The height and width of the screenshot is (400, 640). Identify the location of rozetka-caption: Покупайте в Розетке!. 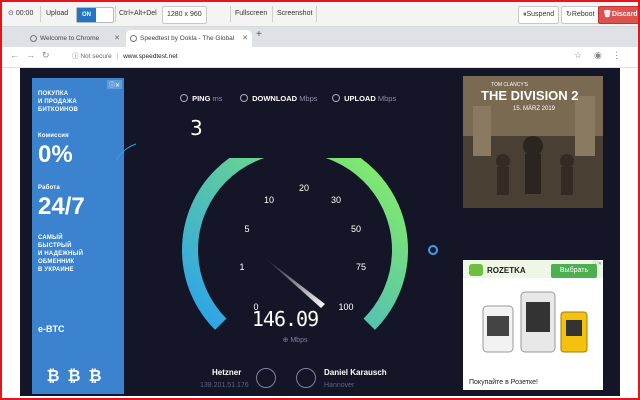
(503, 382).